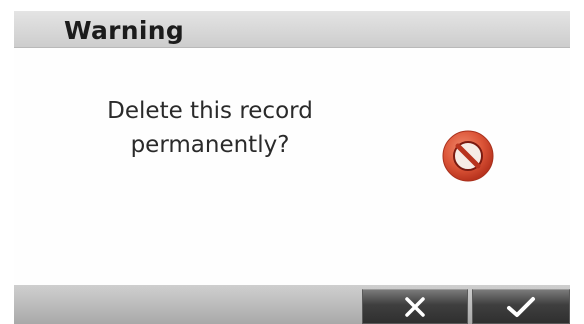  Describe the element at coordinates (210, 128) in the screenshot. I see `dialog-message: Delete this record permanently?` at that location.